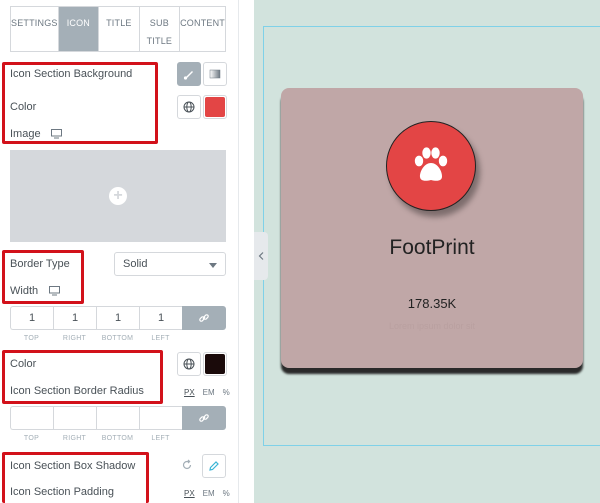 This screenshot has height=503, width=600. I want to click on padding-units: PX EM %, so click(207, 493).